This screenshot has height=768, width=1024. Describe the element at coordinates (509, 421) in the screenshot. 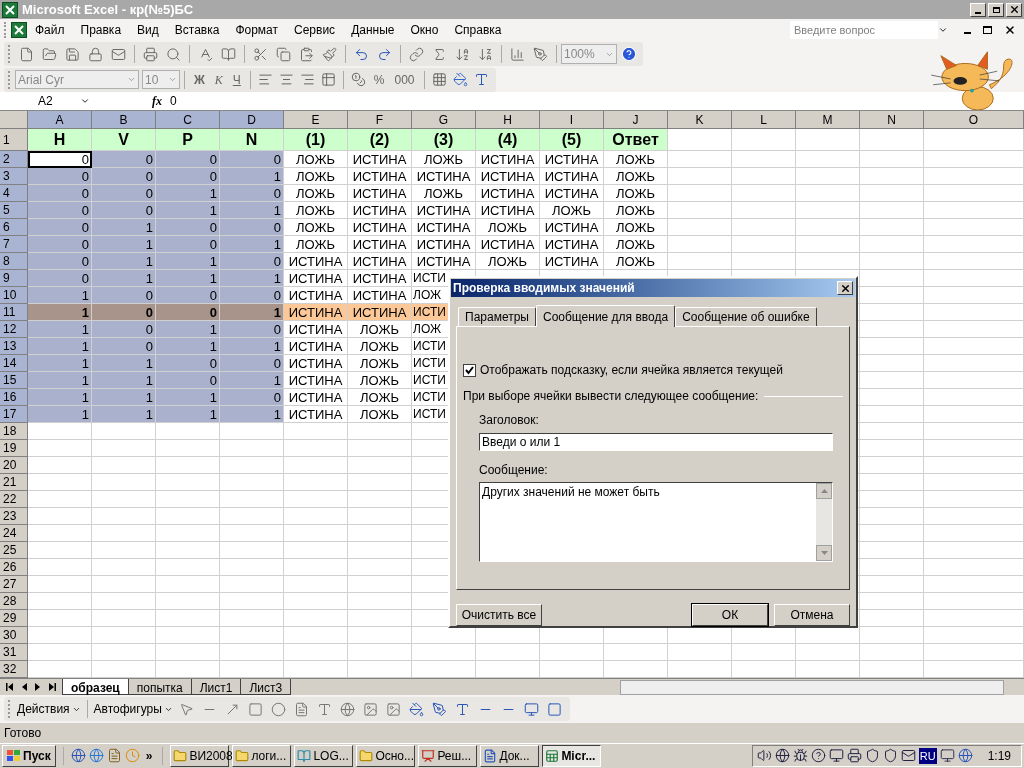

I see `field-label: Заголовок:` at that location.